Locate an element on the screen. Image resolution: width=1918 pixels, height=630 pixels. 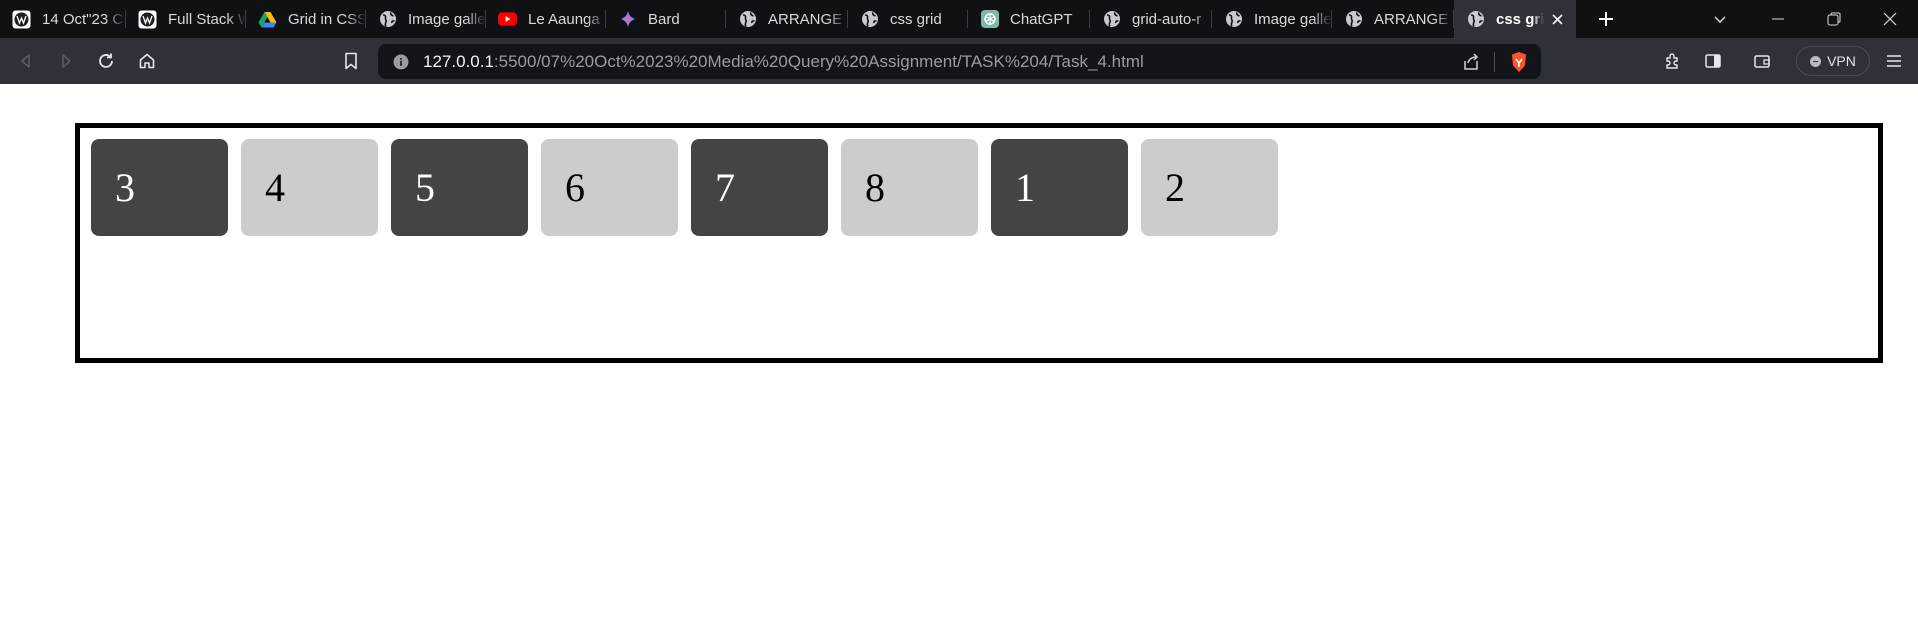
close-tab-icon is located at coordinates (1557, 19).